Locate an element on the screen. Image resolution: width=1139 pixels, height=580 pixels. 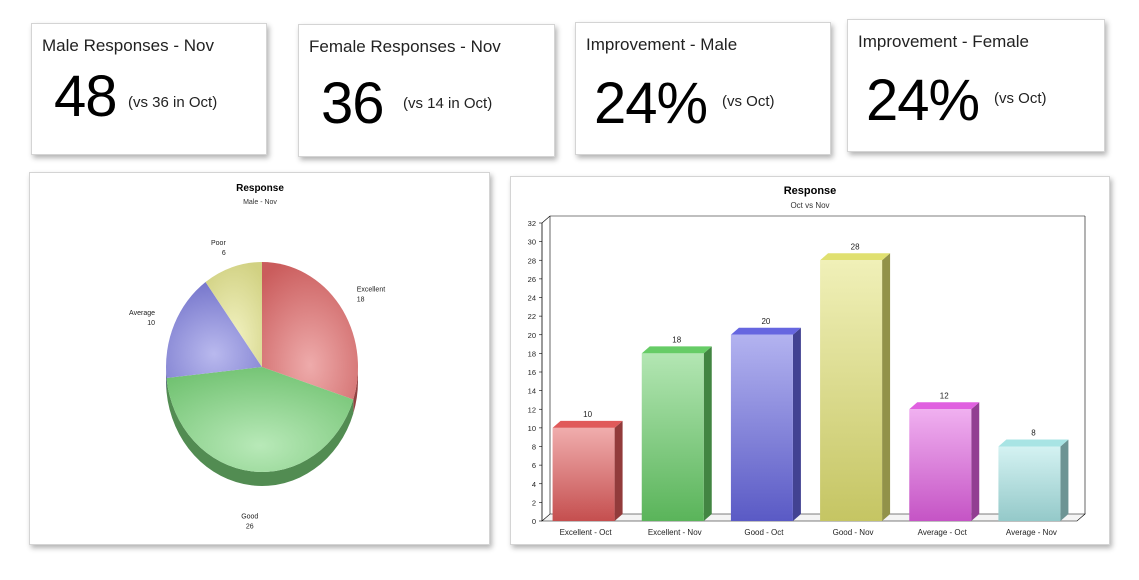
y-tick-label: 10 is located at coordinates (532, 428).